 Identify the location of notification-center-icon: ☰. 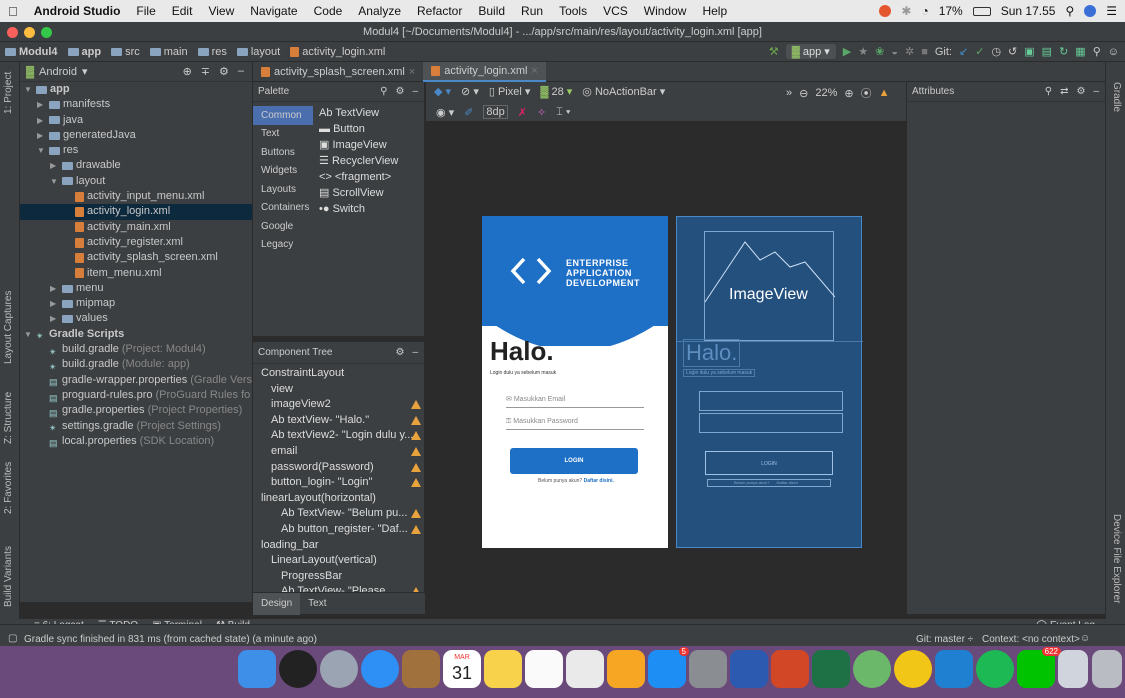
(1111, 11).